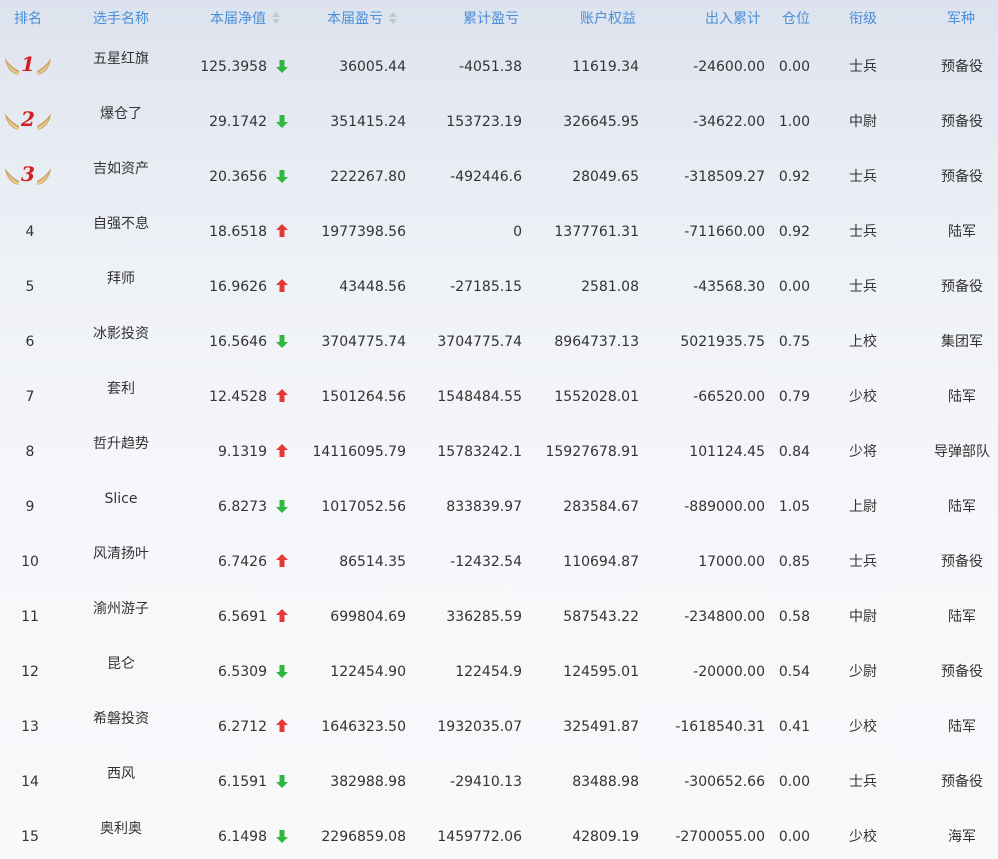  Describe the element at coordinates (121, 169) in the screenshot. I see `player-name: 吉如资产` at that location.